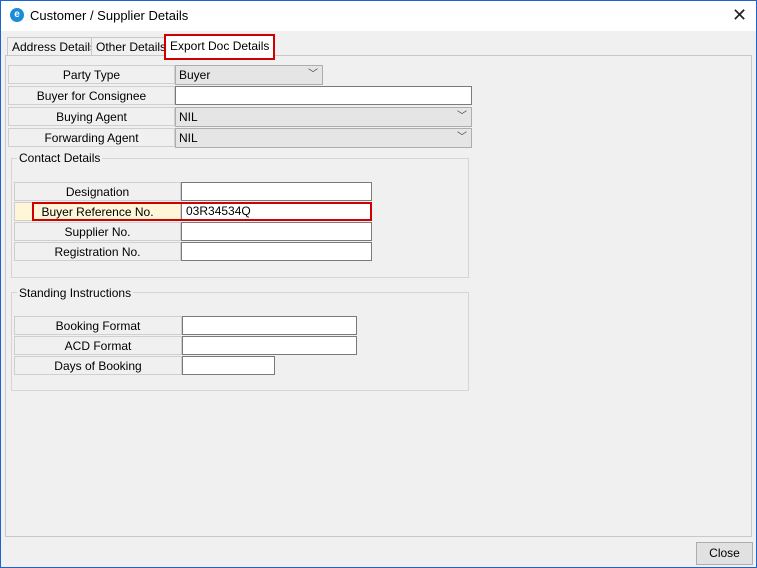 The image size is (757, 568). I want to click on acd-format-label: ACD Format, so click(98, 345).